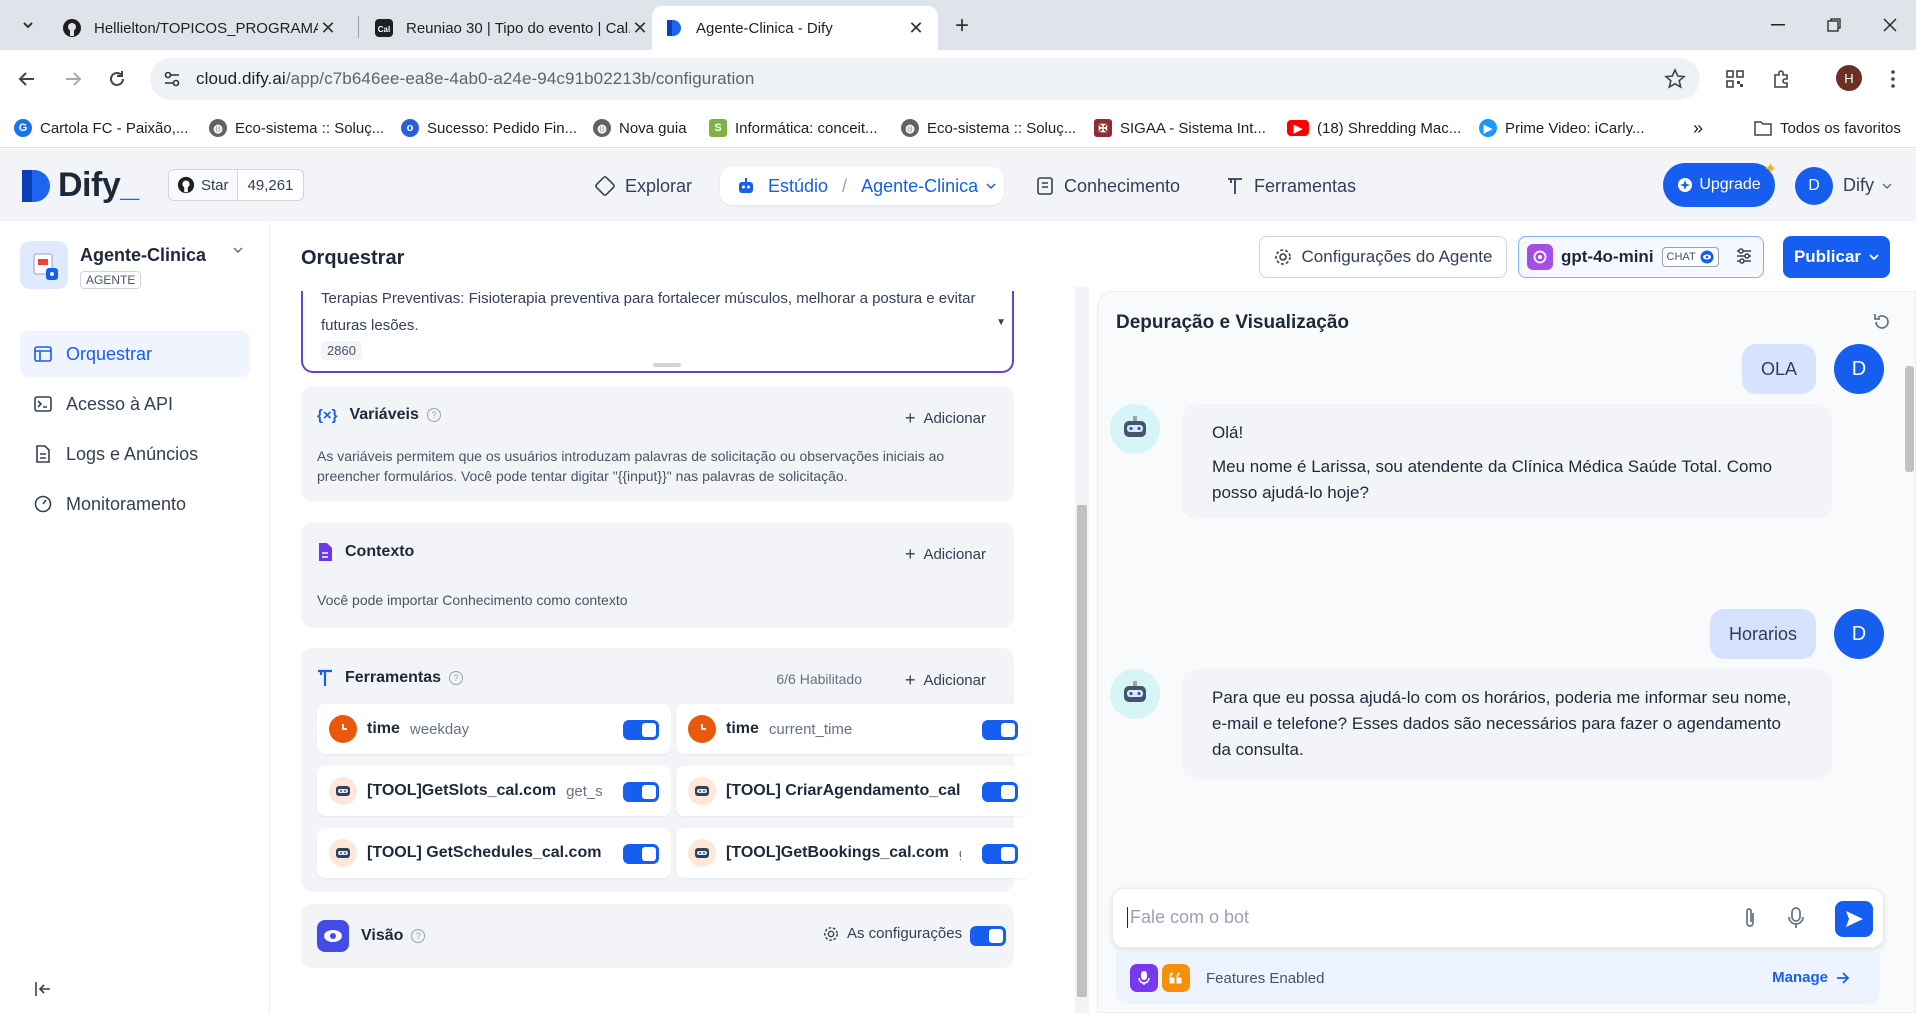 The height and width of the screenshot is (1013, 1916). Describe the element at coordinates (605, 186) in the screenshot. I see `compass-icon` at that location.